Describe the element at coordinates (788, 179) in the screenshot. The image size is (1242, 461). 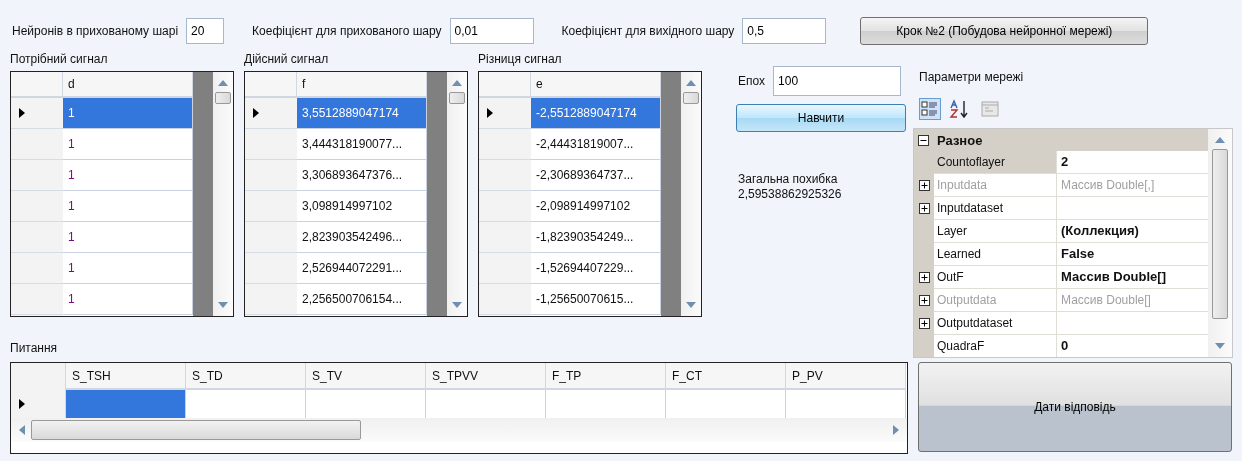
I see `error-label: Загальна похибка` at that location.